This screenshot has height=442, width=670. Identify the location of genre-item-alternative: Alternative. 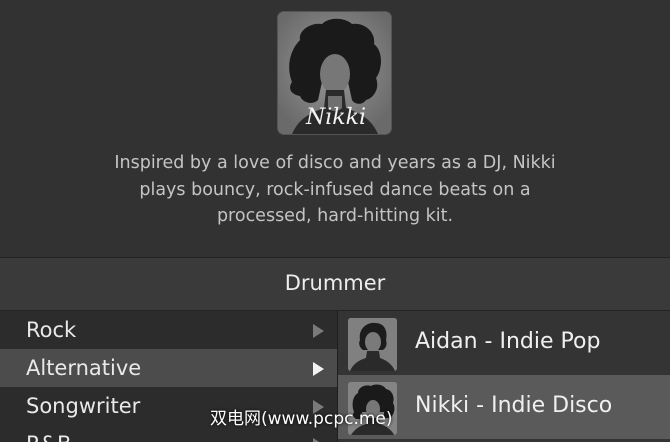
(168, 368).